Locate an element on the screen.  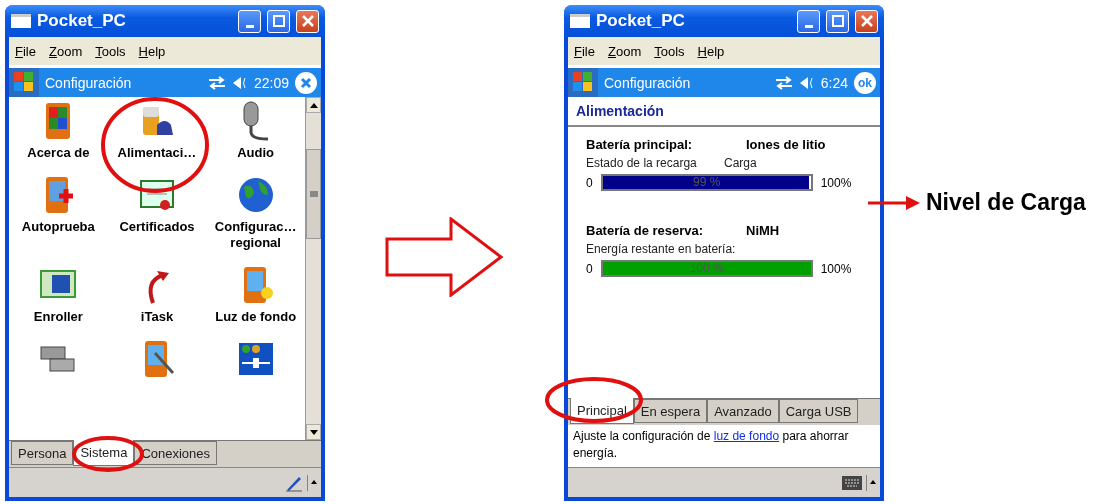
scroll-down-button is located at coordinates (313, 432).